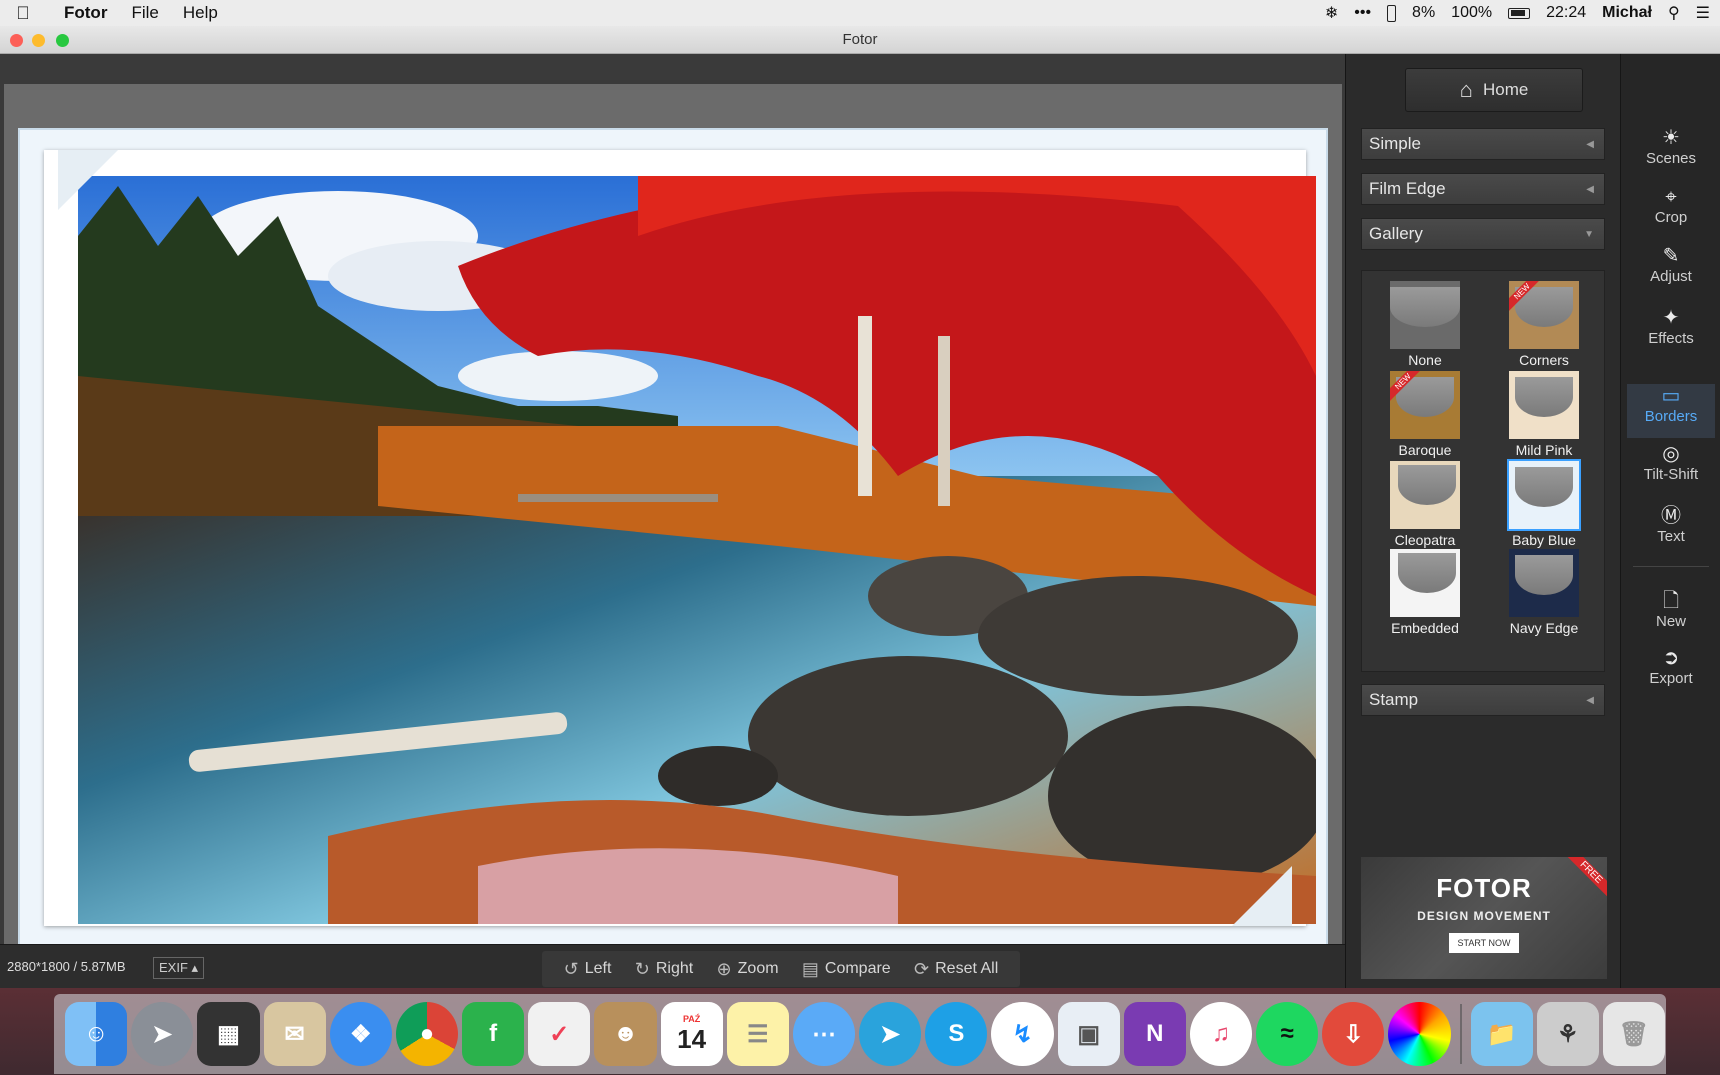 This screenshot has width=1720, height=1075. Describe the element at coordinates (162, 1034) in the screenshot. I see `launchpad-icon: ➤` at that location.